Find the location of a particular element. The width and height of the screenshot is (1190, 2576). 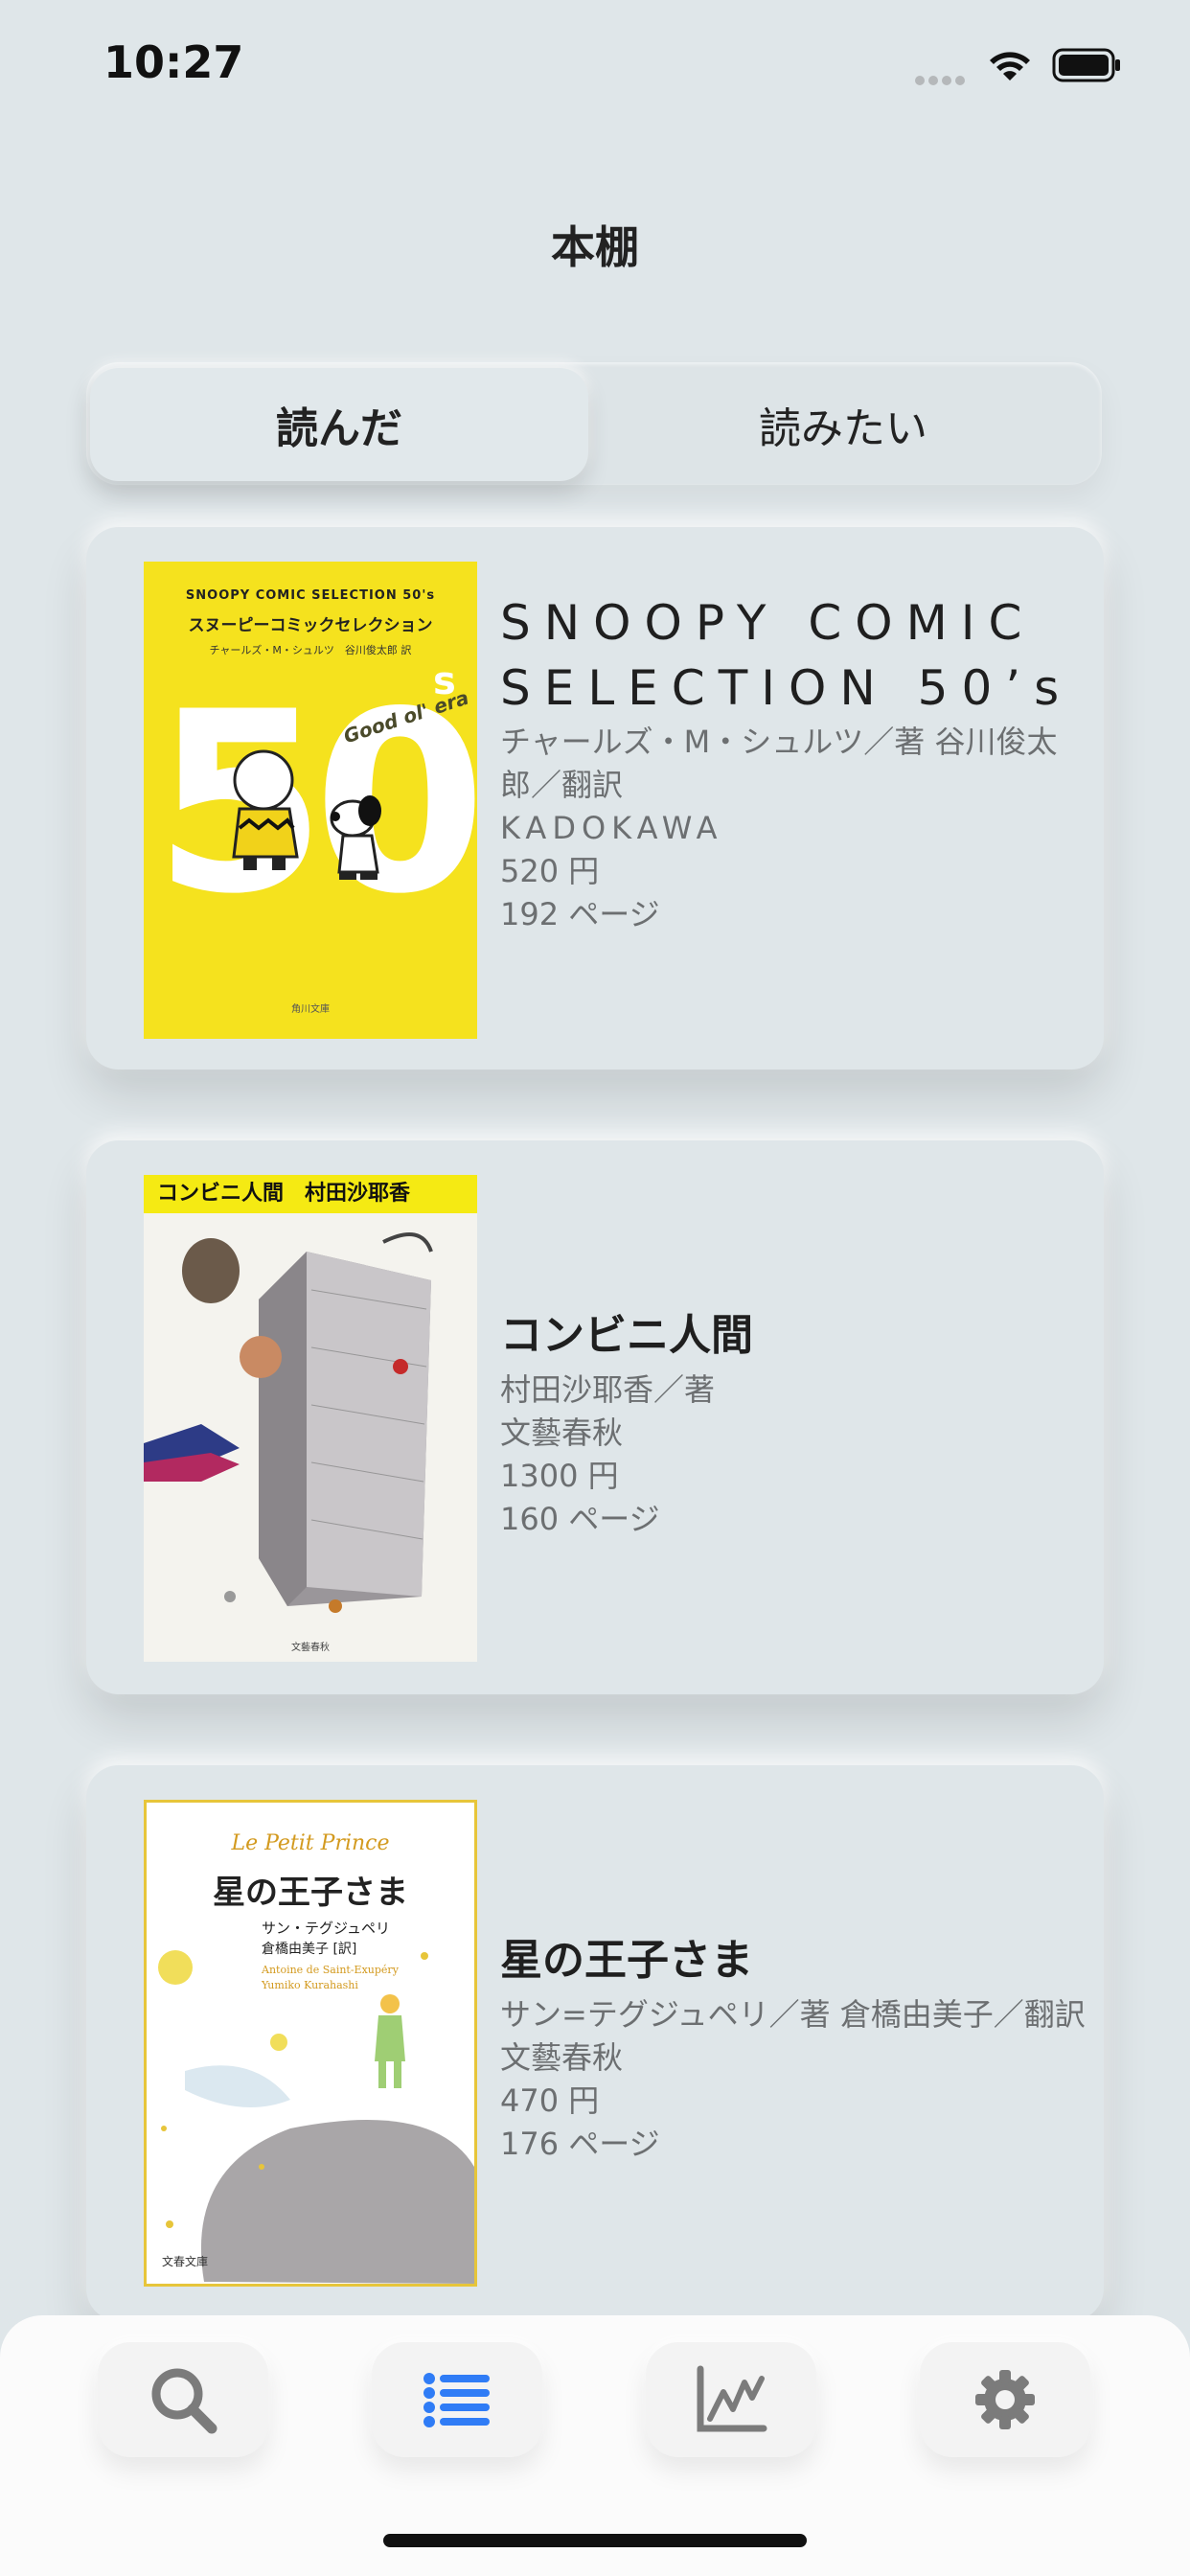

book-price: 520 円 is located at coordinates (550, 871).